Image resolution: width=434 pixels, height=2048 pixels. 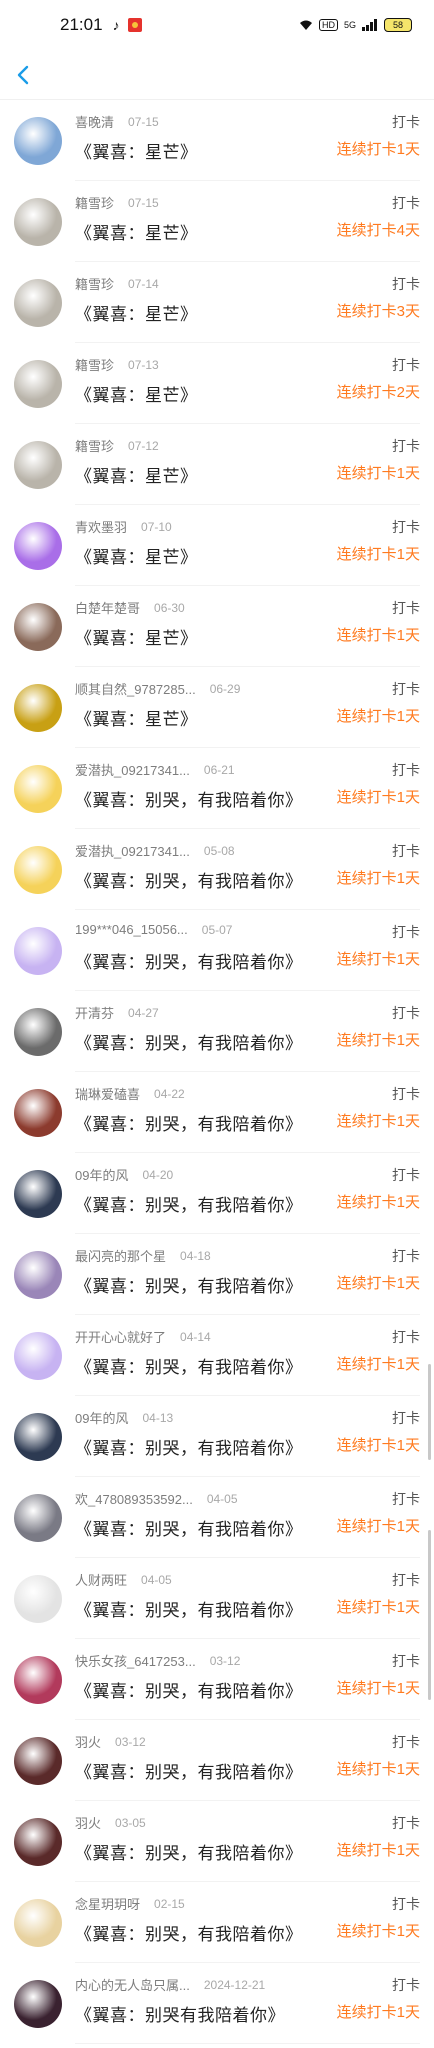 What do you see at coordinates (217, 545) in the screenshot?
I see `list-item: 青欢墨羽 07-10 《翼喜：星芒》 打卡 连续打卡1天` at bounding box center [217, 545].